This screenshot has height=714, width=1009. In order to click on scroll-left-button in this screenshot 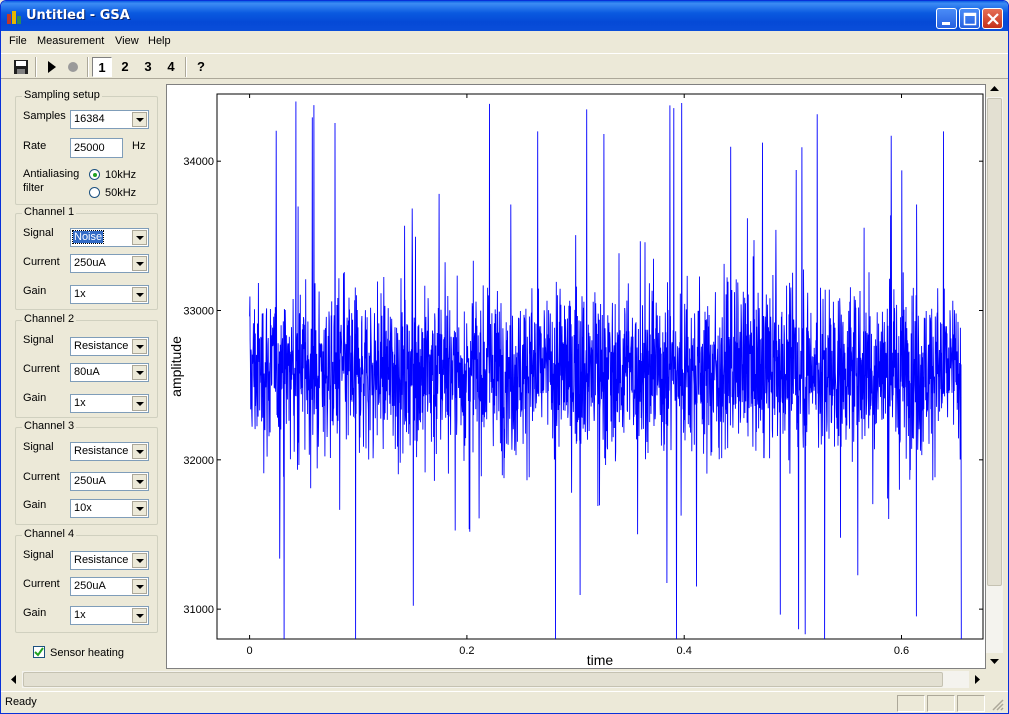, I will do `click(13, 679)`.